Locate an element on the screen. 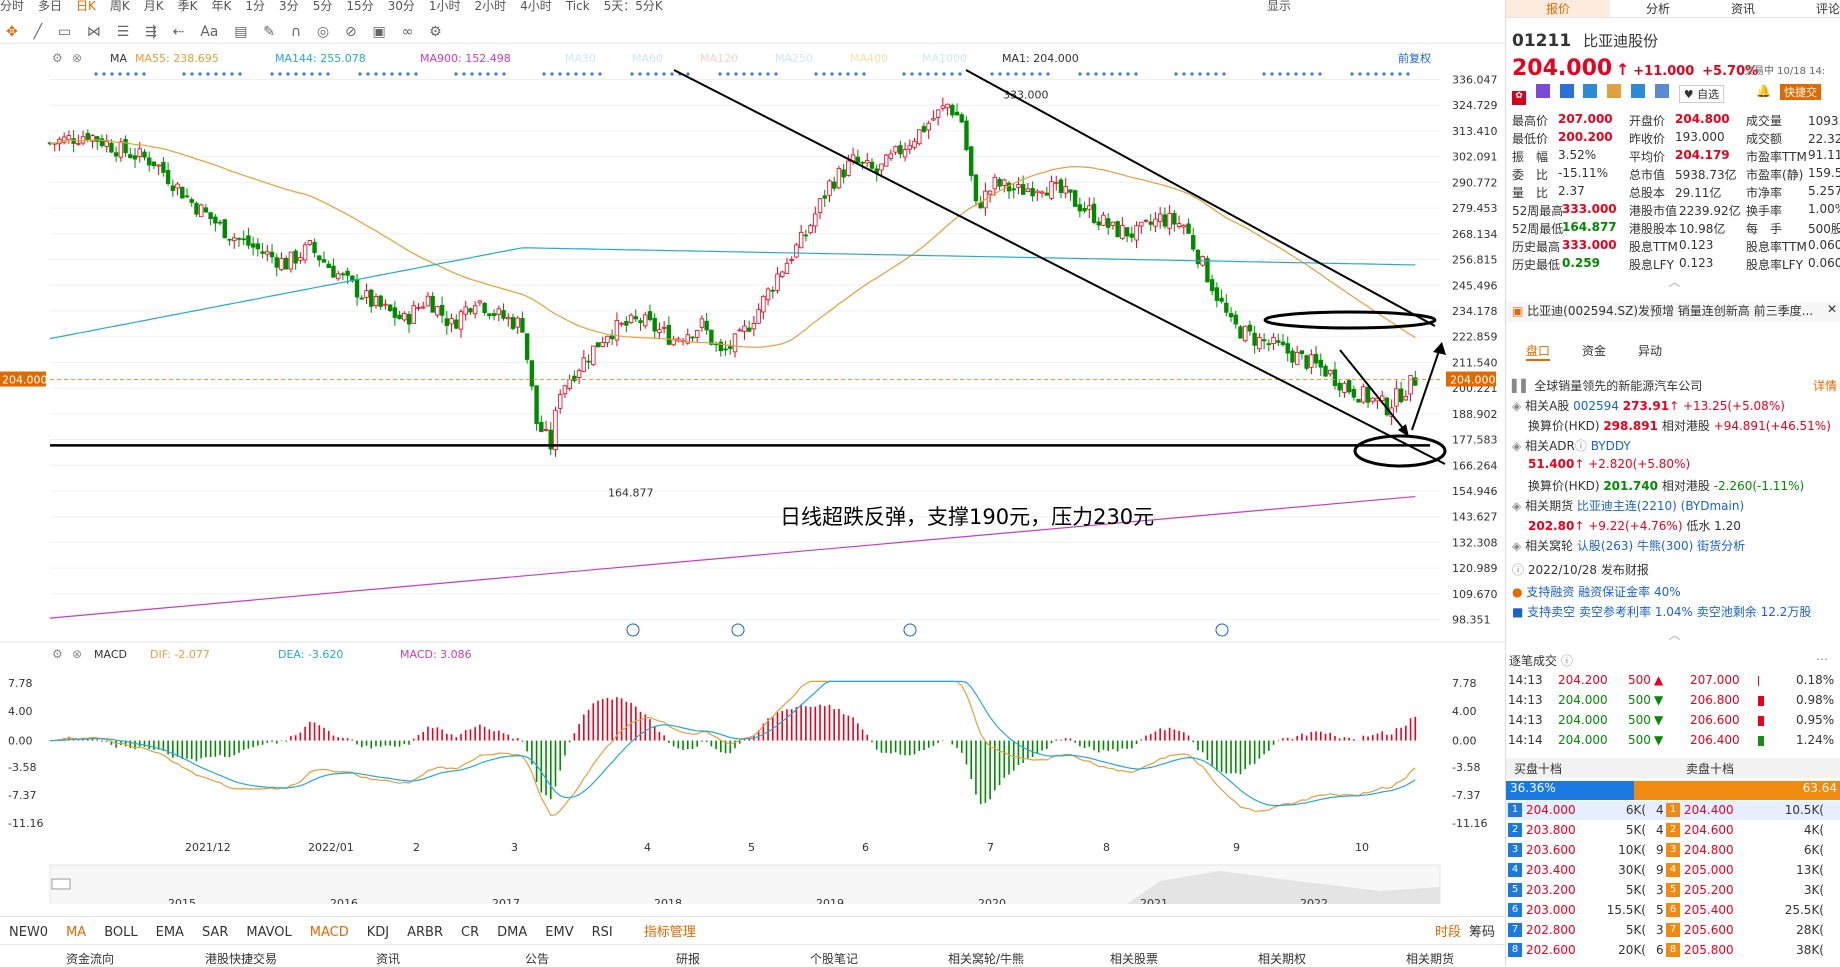 This screenshot has width=1840, height=967. adr-row: ◈ 相关ADRⓘ BYDDY is located at coordinates (1674, 445).